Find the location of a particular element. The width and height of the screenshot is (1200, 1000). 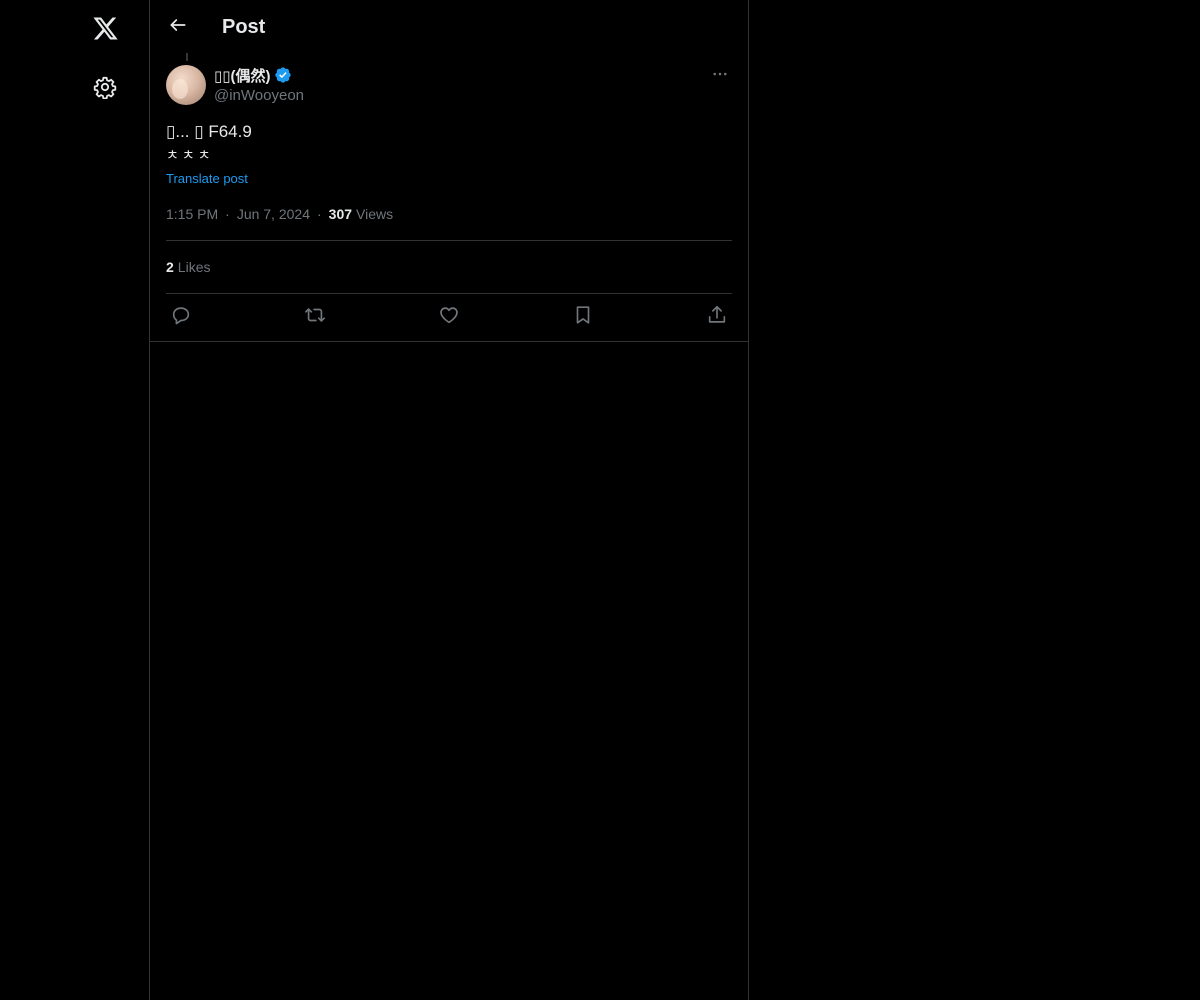

likes-label: Likes is located at coordinates (194, 267).